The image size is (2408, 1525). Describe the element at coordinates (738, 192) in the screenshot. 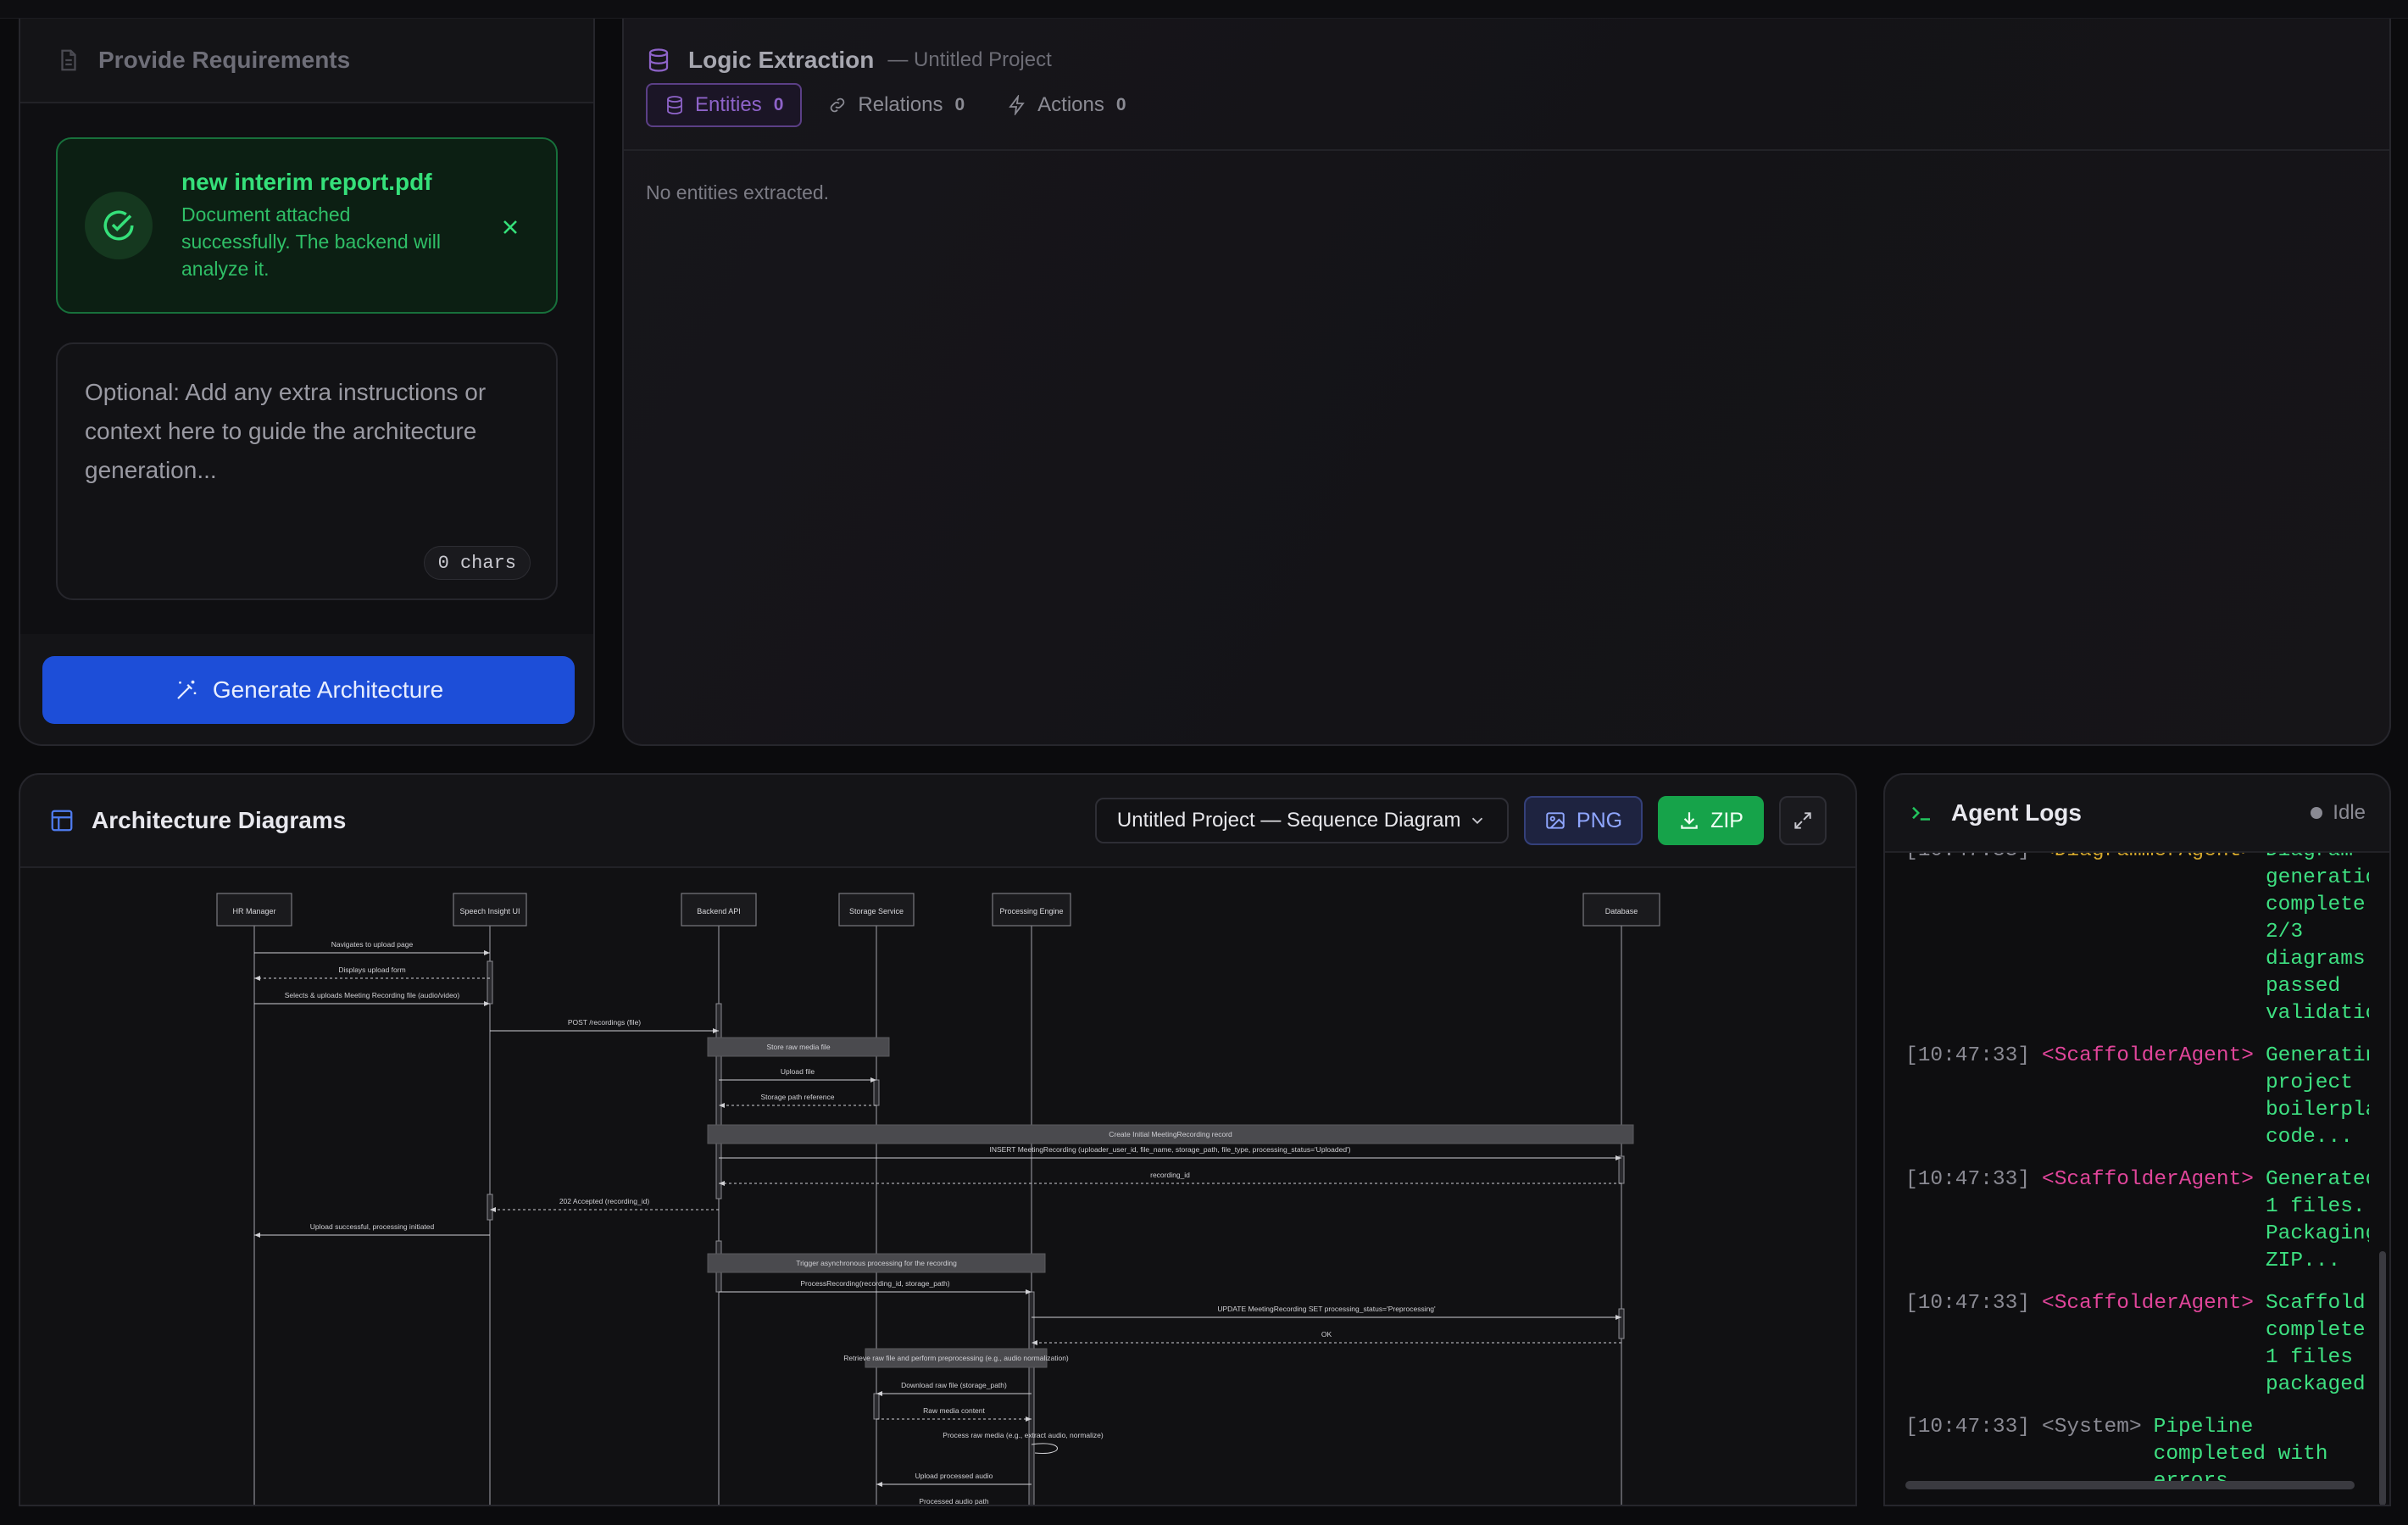

I see `empty-state: No entities extracted.` at that location.